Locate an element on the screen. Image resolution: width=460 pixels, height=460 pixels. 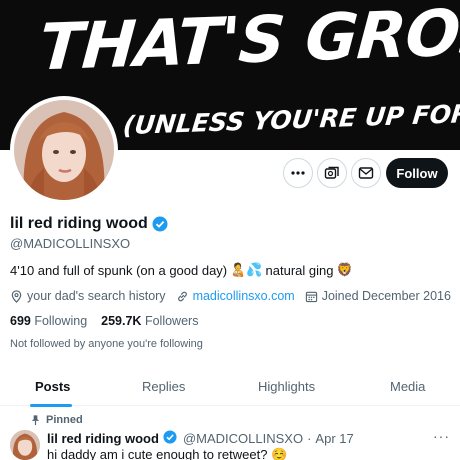
profile-avatar is located at coordinates (64, 150).